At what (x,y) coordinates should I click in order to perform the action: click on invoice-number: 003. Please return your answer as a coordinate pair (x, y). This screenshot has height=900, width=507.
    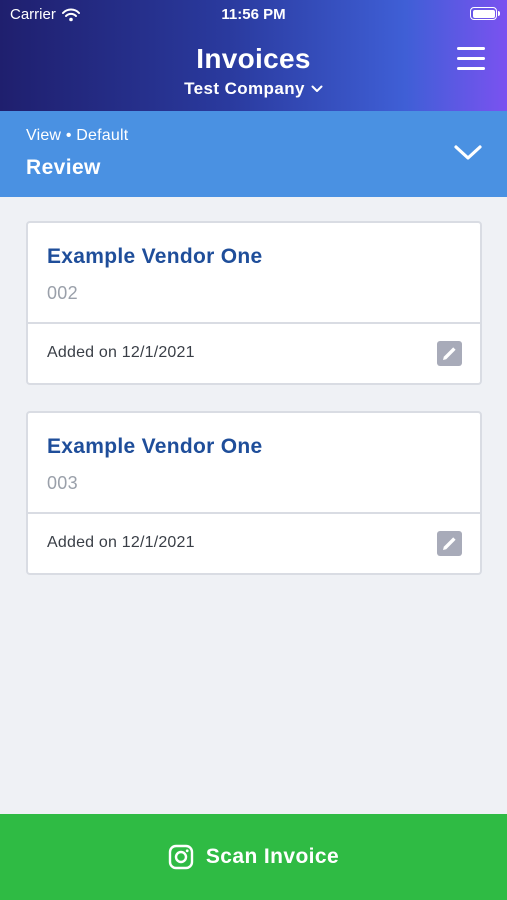
    Looking at the image, I should click on (62, 483).